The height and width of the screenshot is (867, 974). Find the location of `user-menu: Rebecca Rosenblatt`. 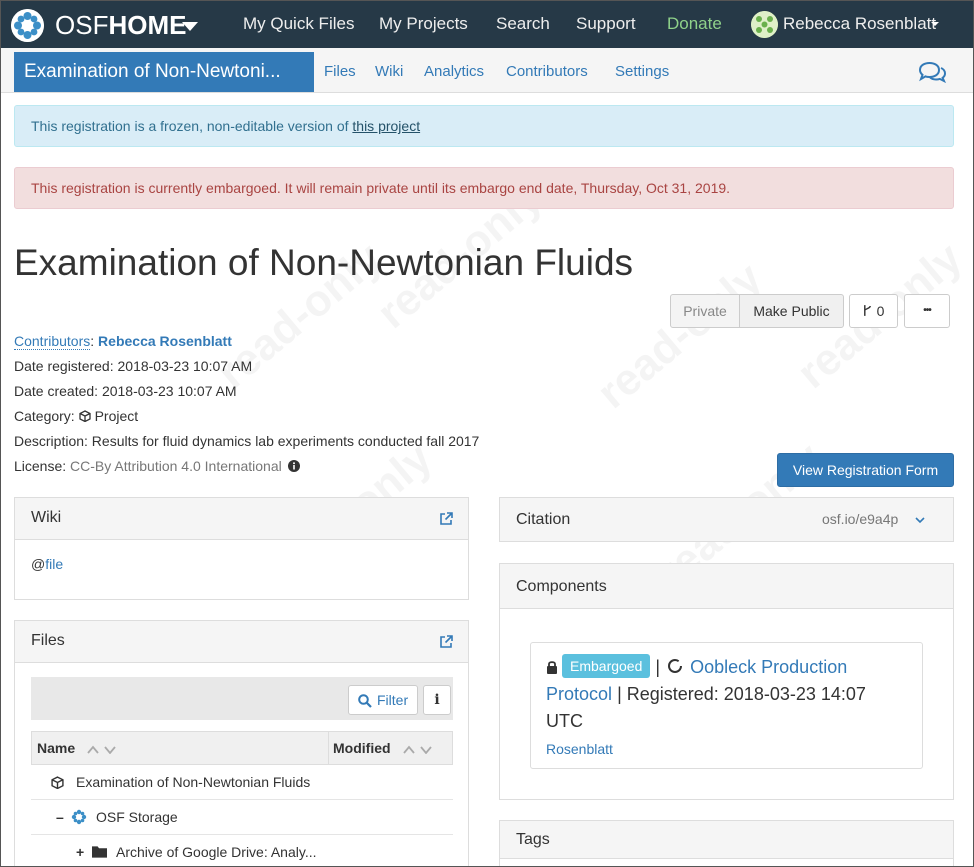

user-menu: Rebecca Rosenblatt is located at coordinates (859, 24).